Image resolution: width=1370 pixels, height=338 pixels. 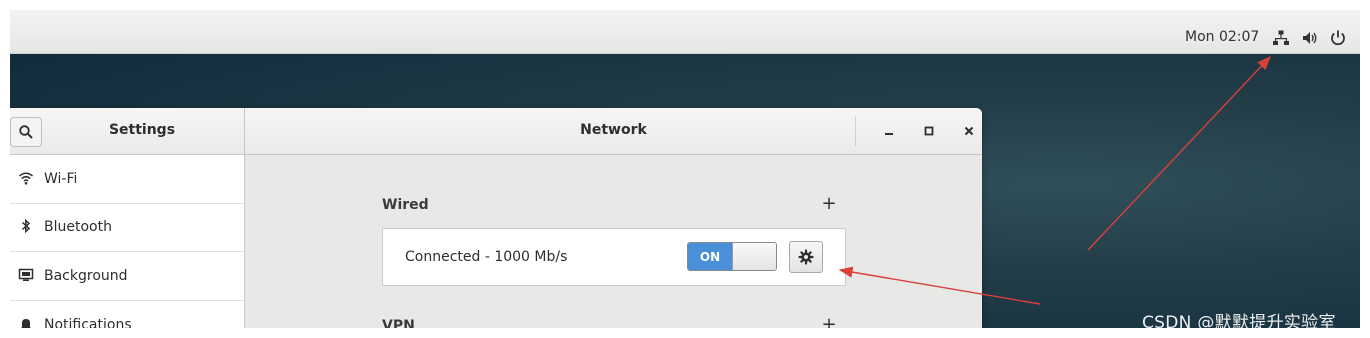 What do you see at coordinates (1281, 38) in the screenshot?
I see `network-icon` at bounding box center [1281, 38].